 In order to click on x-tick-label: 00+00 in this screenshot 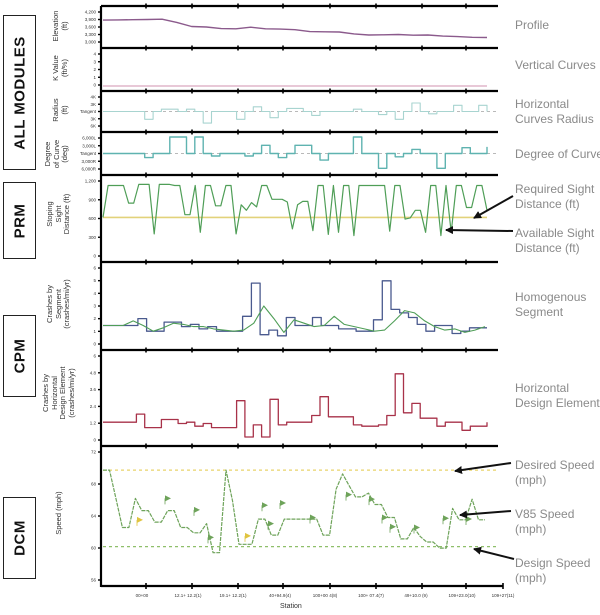, I will do `click(142, 595)`.